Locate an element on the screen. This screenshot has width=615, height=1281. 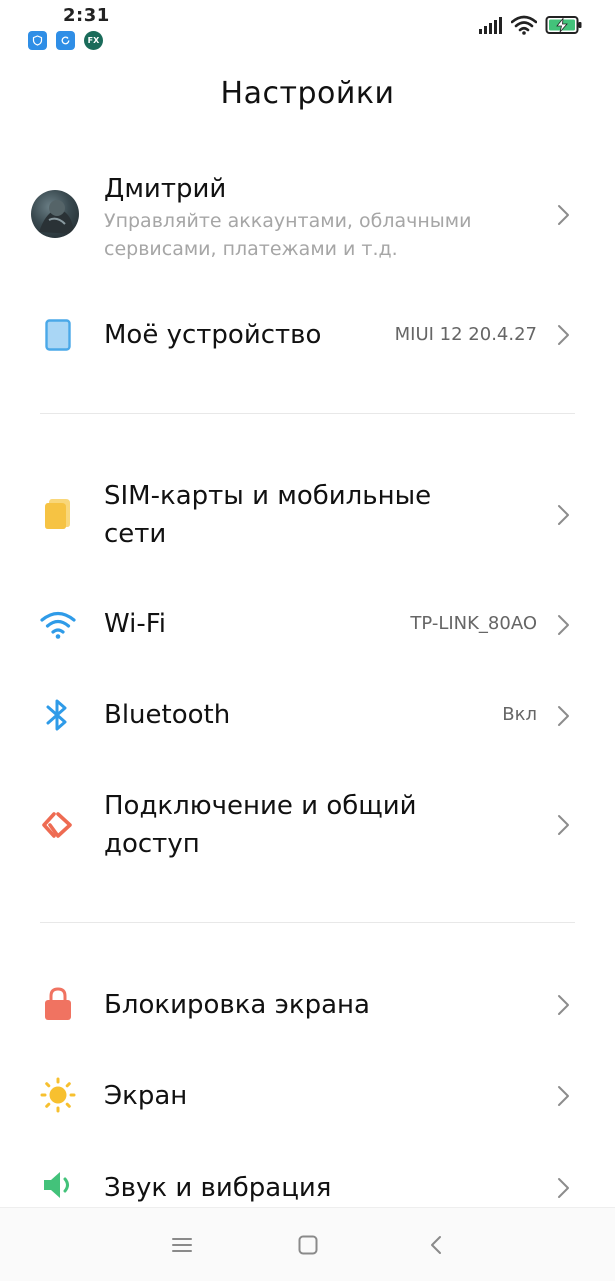
system-status-icons is located at coordinates (531, 25).